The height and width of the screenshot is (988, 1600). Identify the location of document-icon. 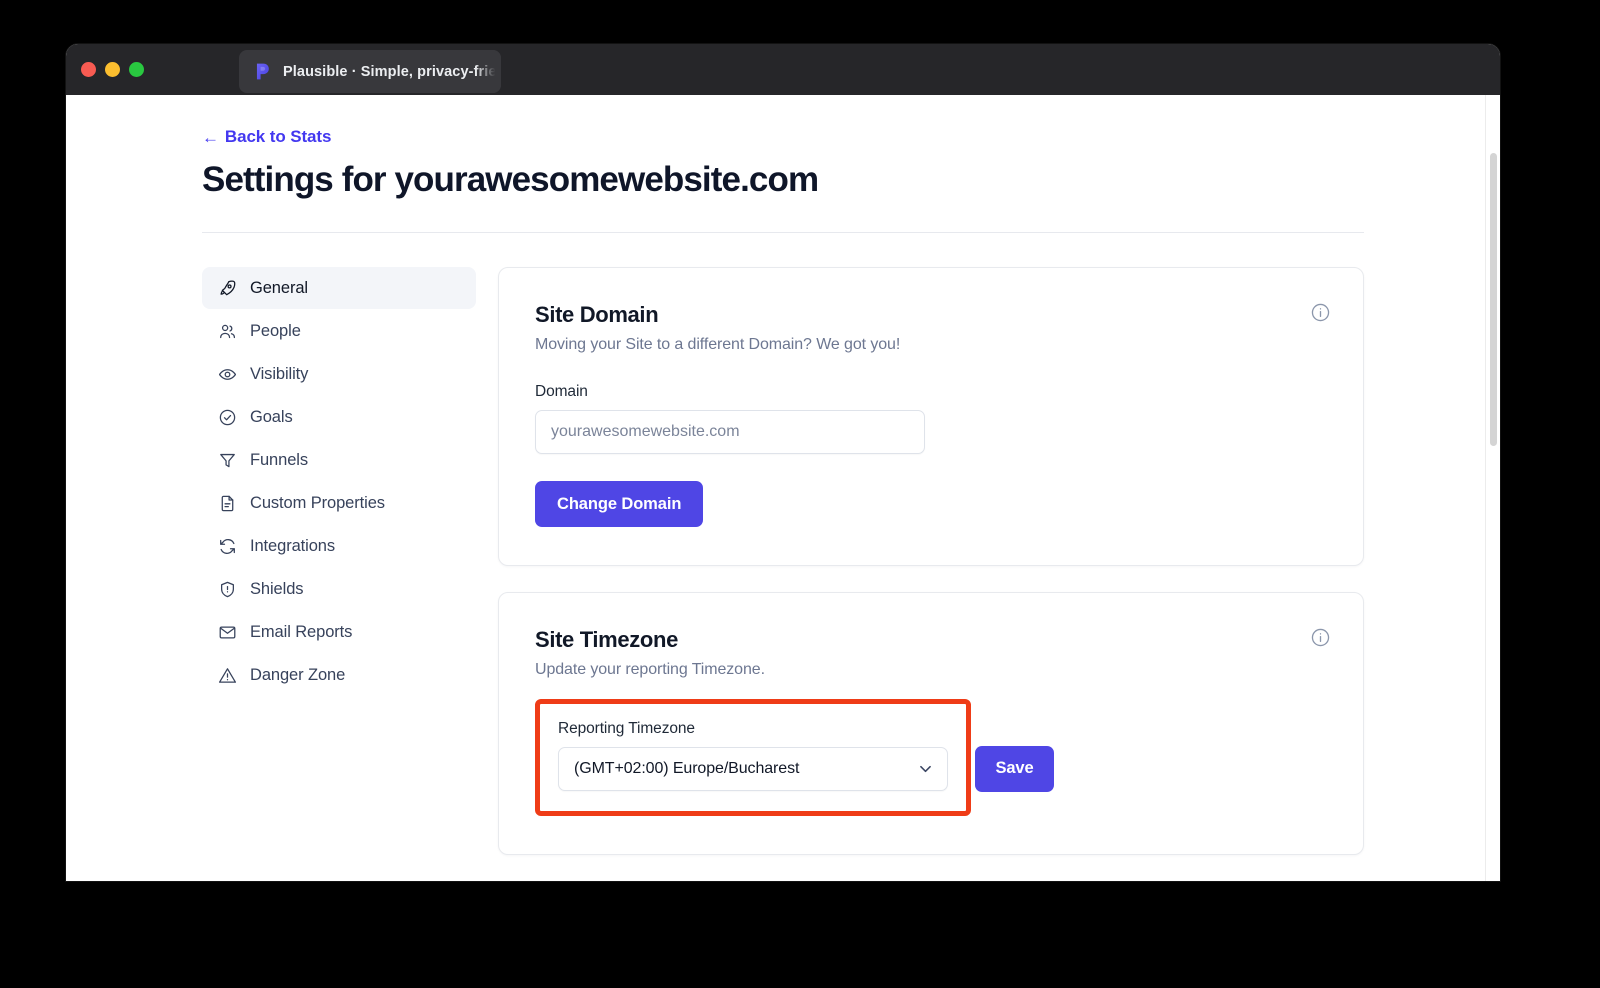
(227, 503).